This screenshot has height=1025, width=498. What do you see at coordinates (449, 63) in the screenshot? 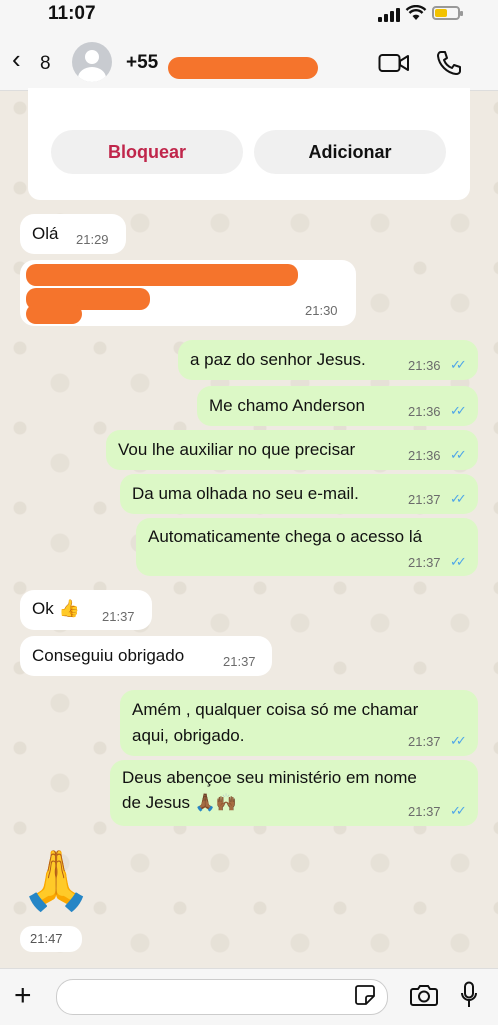
I see `phone-icon` at bounding box center [449, 63].